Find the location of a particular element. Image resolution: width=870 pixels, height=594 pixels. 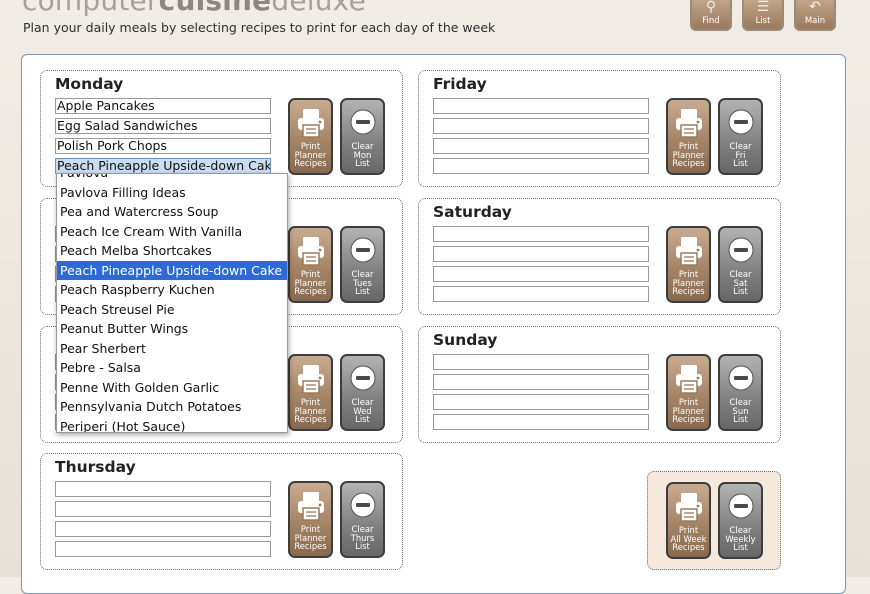

dropdown-item: Peach Streusel Pie is located at coordinates (172, 309).